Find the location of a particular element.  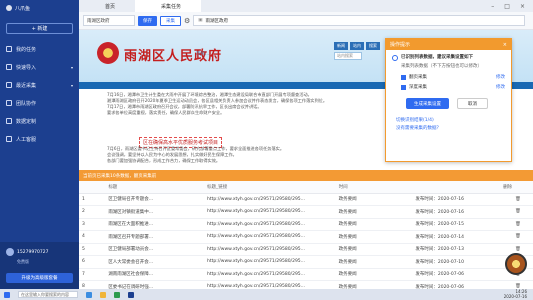

cancel-button: 取消 is located at coordinates (472, 103).